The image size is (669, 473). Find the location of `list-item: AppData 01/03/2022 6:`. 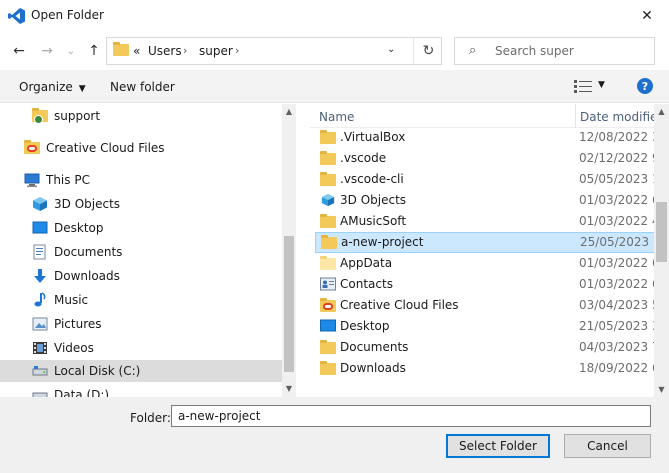

list-item: AppData 01/03/2022 6: is located at coordinates (482, 263).